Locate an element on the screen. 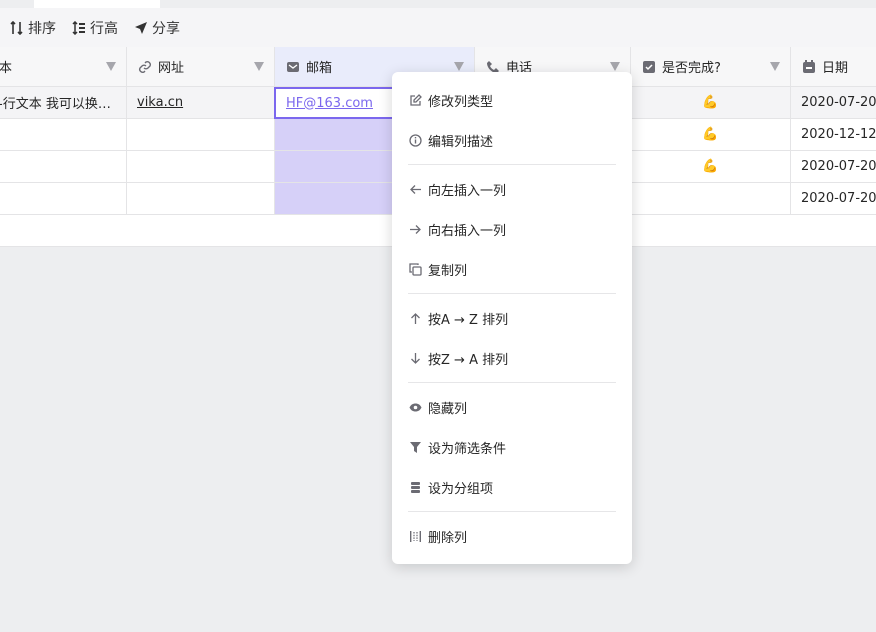  menu-item-insert-right: 向右插入一列 is located at coordinates (512, 229).